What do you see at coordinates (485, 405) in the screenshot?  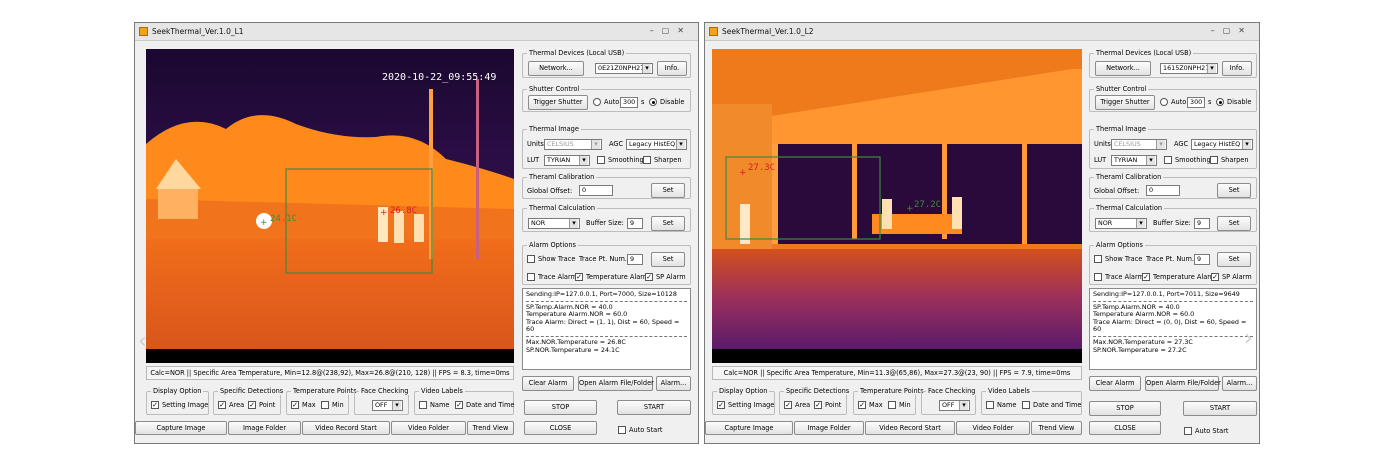 I see `date-time-checkbox: ✓ Date and Time` at bounding box center [485, 405].